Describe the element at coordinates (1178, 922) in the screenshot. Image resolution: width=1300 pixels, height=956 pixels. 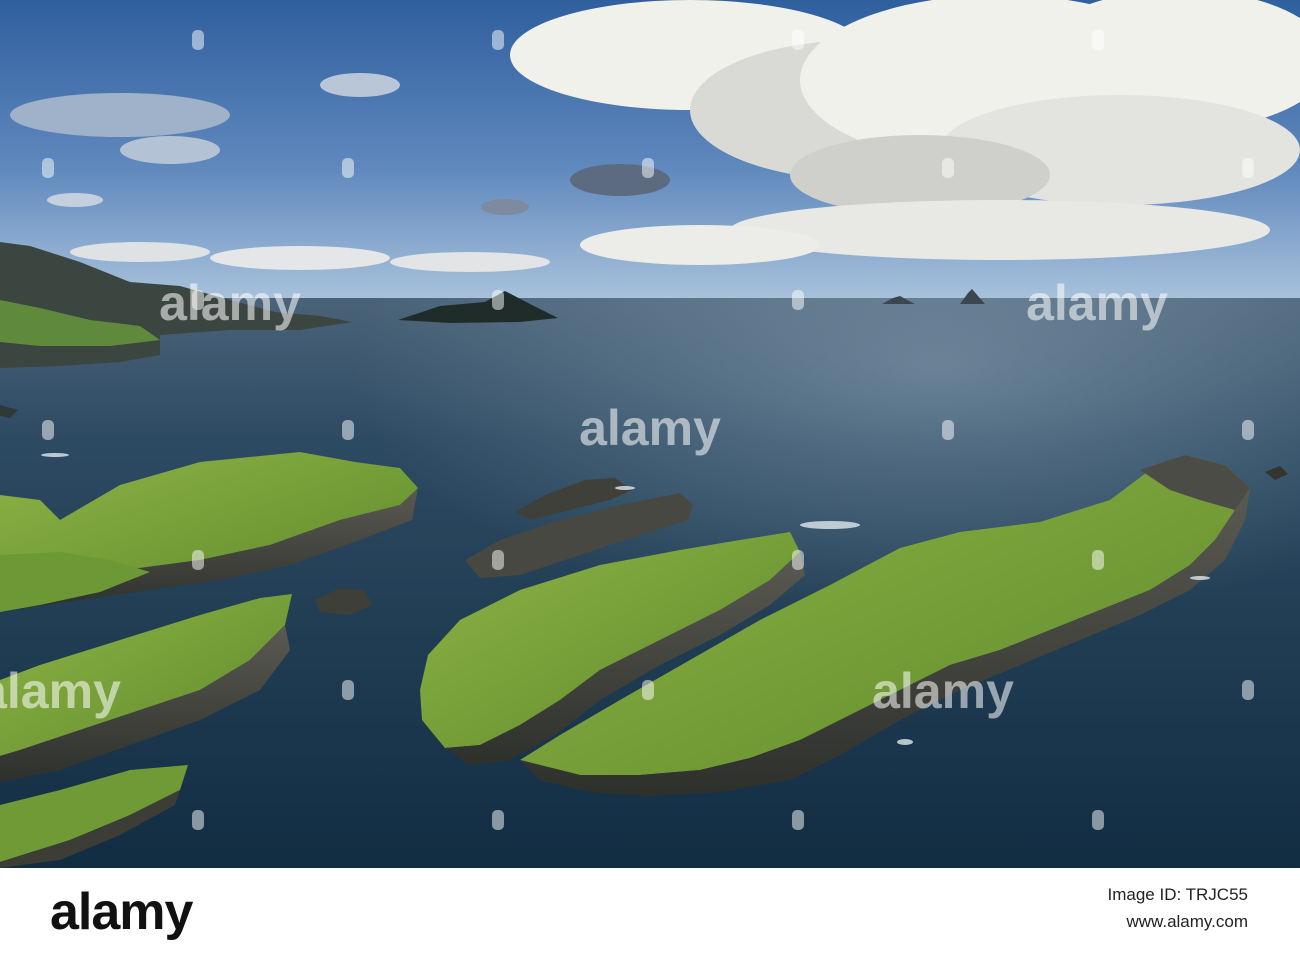
I see `footer-url: www.alamy.com` at that location.